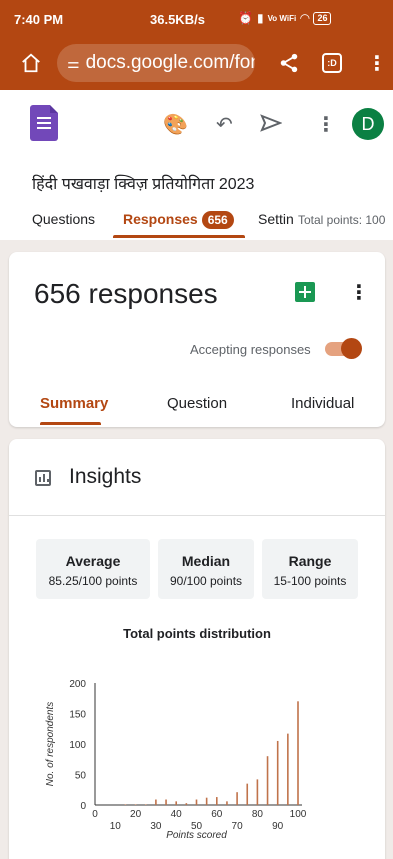 This screenshot has width=393, height=859. Describe the element at coordinates (326, 124) in the screenshot. I see `more-options-icon: ⋮` at that location.